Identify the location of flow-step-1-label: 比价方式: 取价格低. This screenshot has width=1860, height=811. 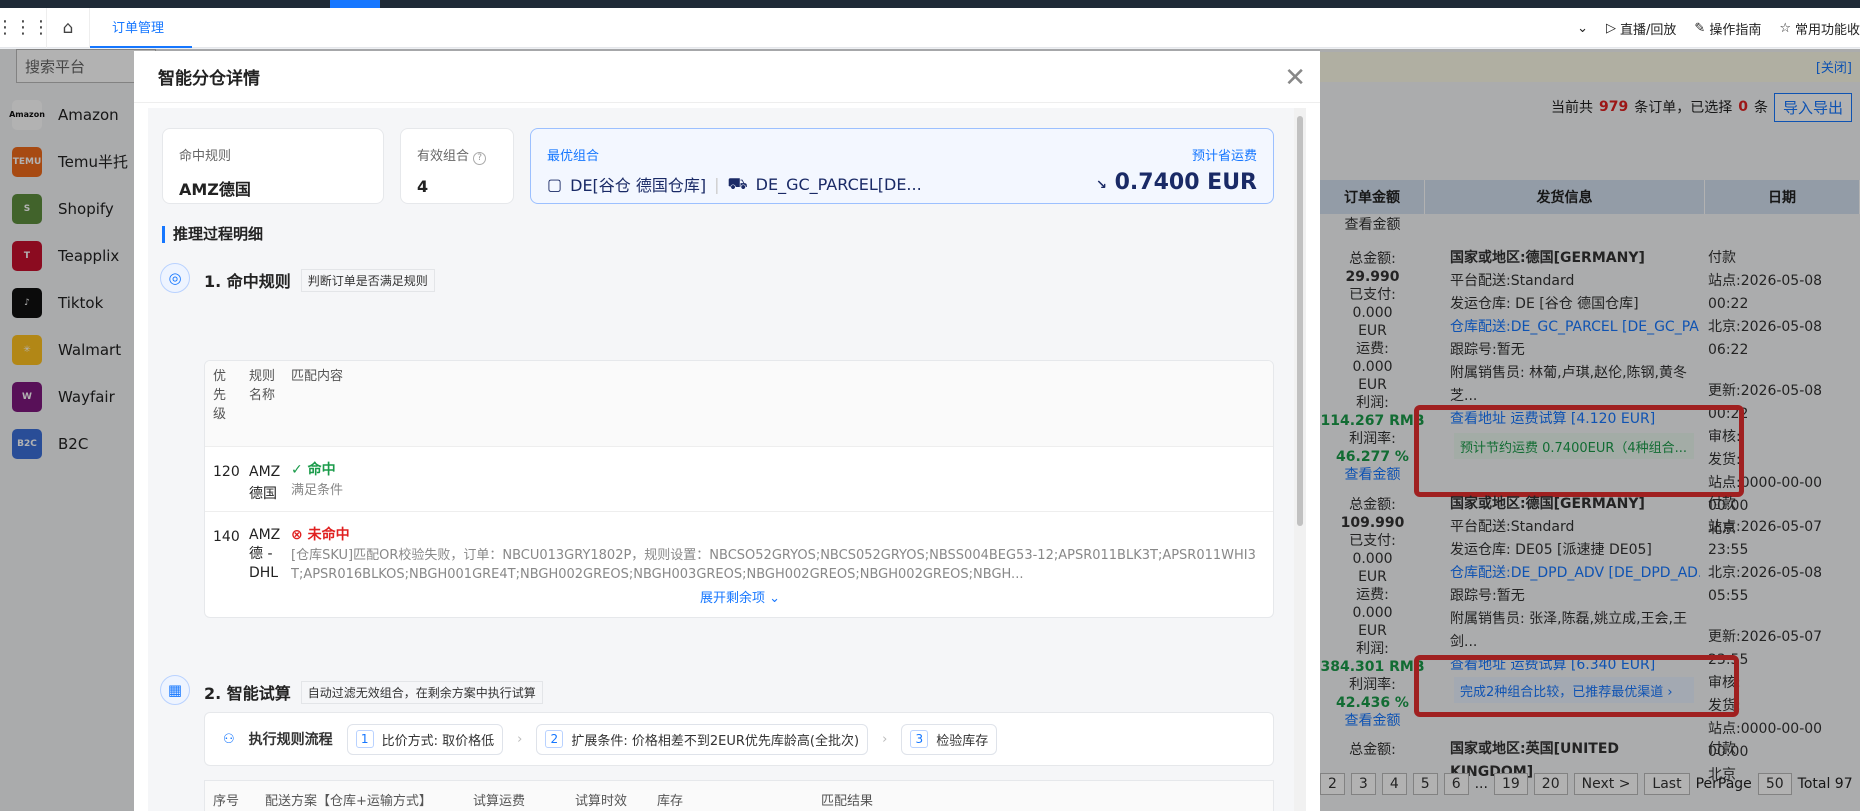
(438, 741).